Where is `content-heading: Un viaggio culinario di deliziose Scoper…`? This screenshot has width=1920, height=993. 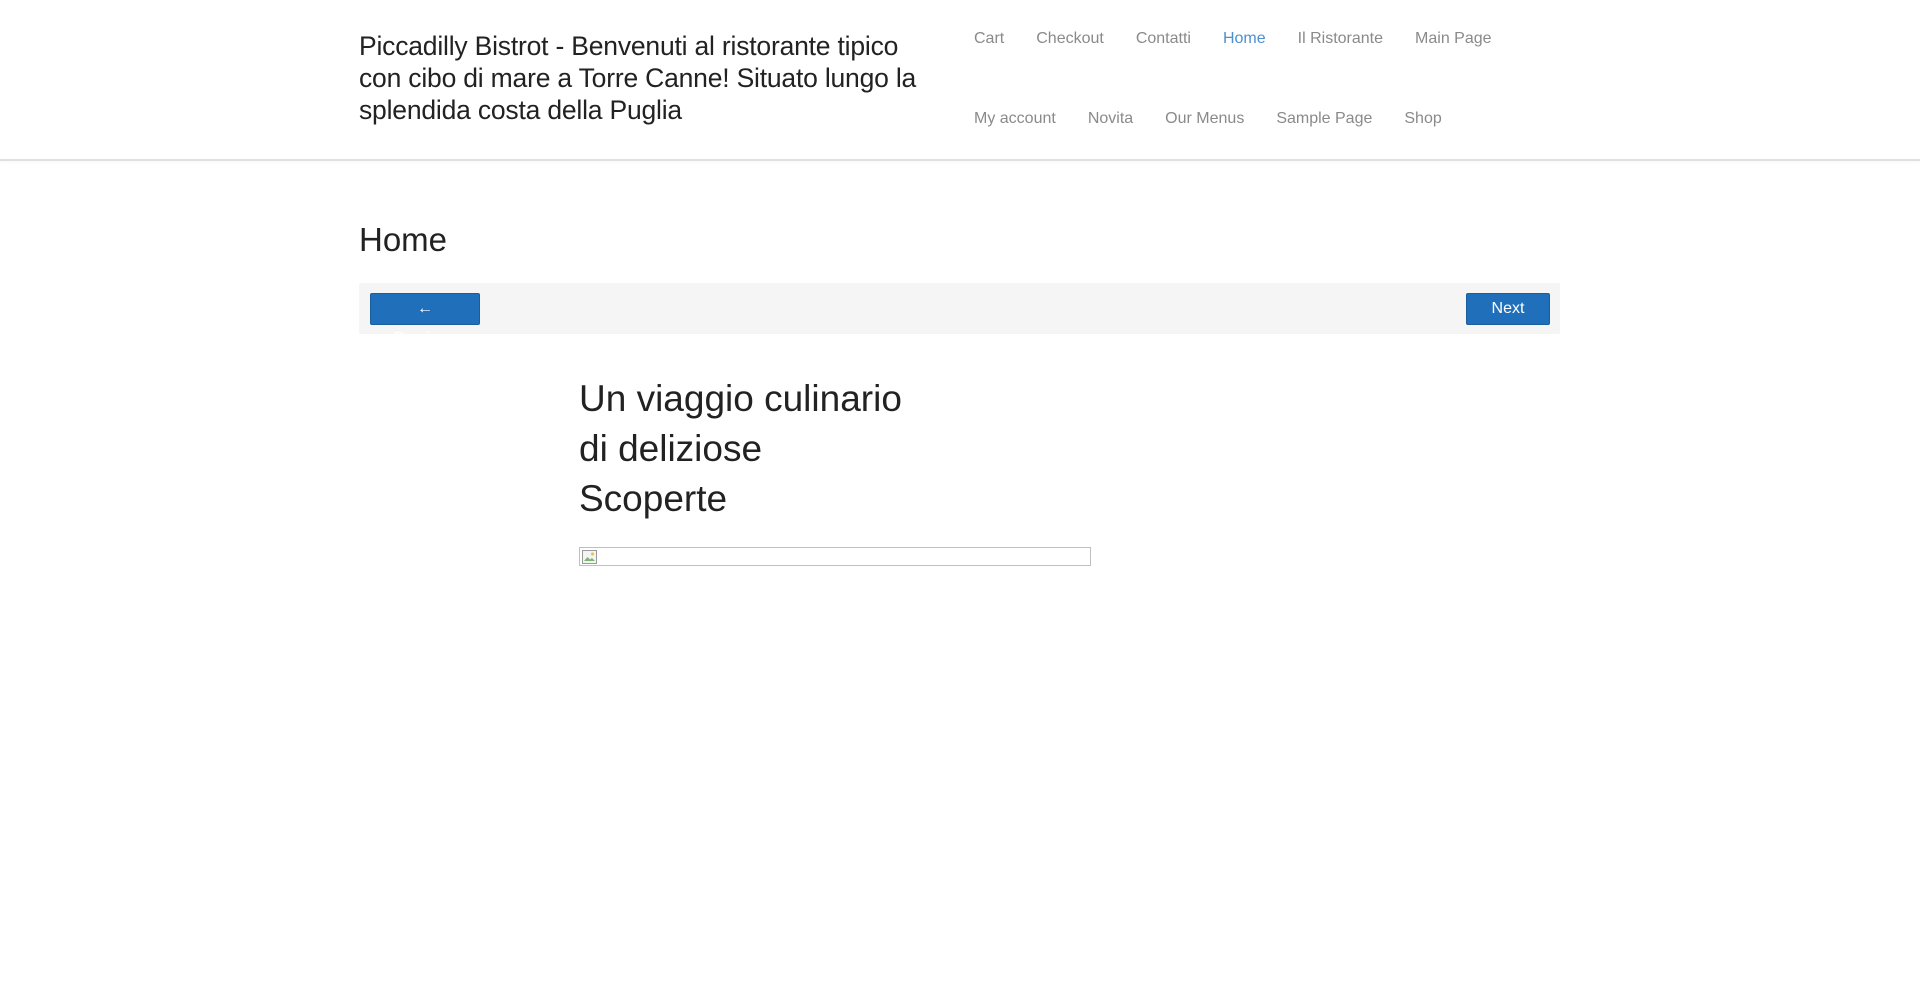
content-heading: Un viaggio culinario di deliziose Scoper… is located at coordinates (769, 449).